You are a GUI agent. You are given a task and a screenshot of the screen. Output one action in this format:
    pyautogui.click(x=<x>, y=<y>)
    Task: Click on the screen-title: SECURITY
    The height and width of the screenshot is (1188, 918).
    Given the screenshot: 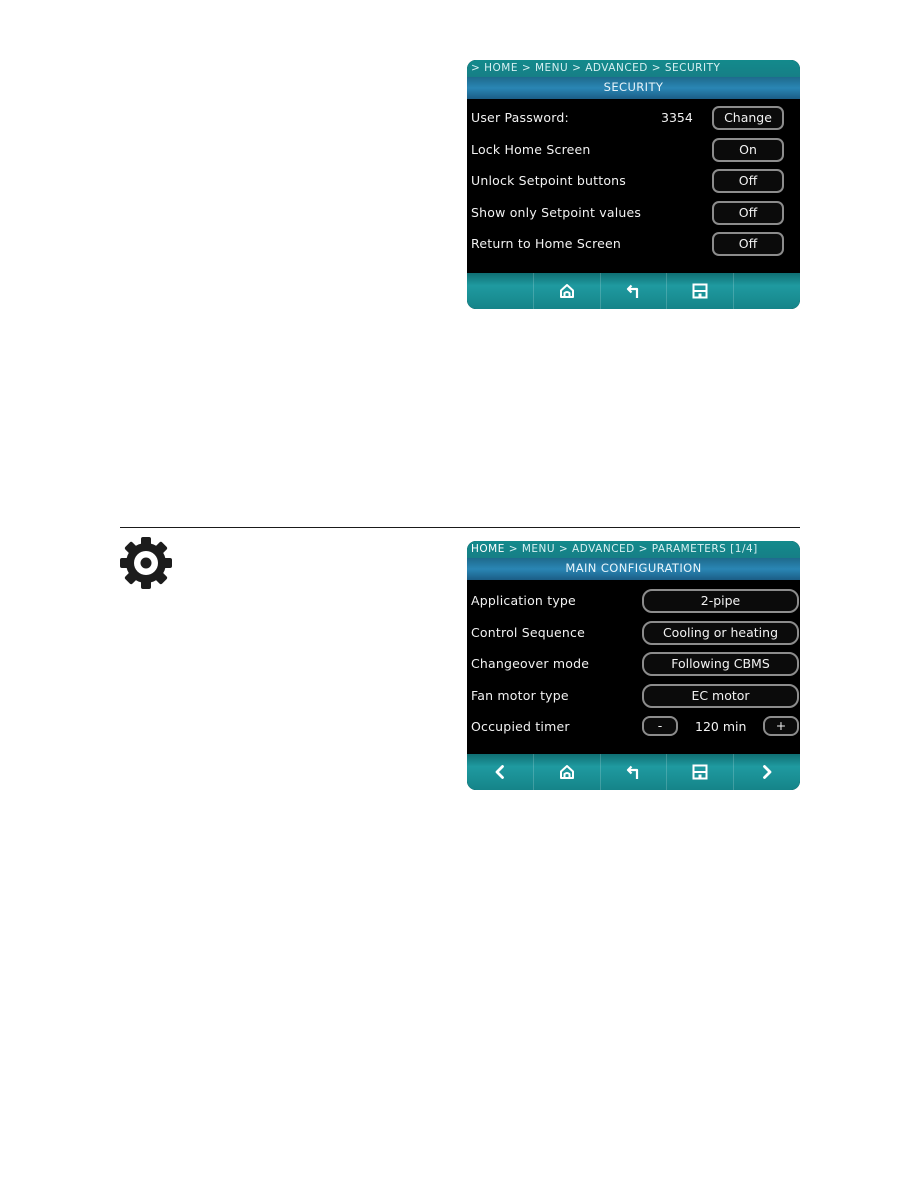 What is the action you would take?
    pyautogui.click(x=633, y=88)
    